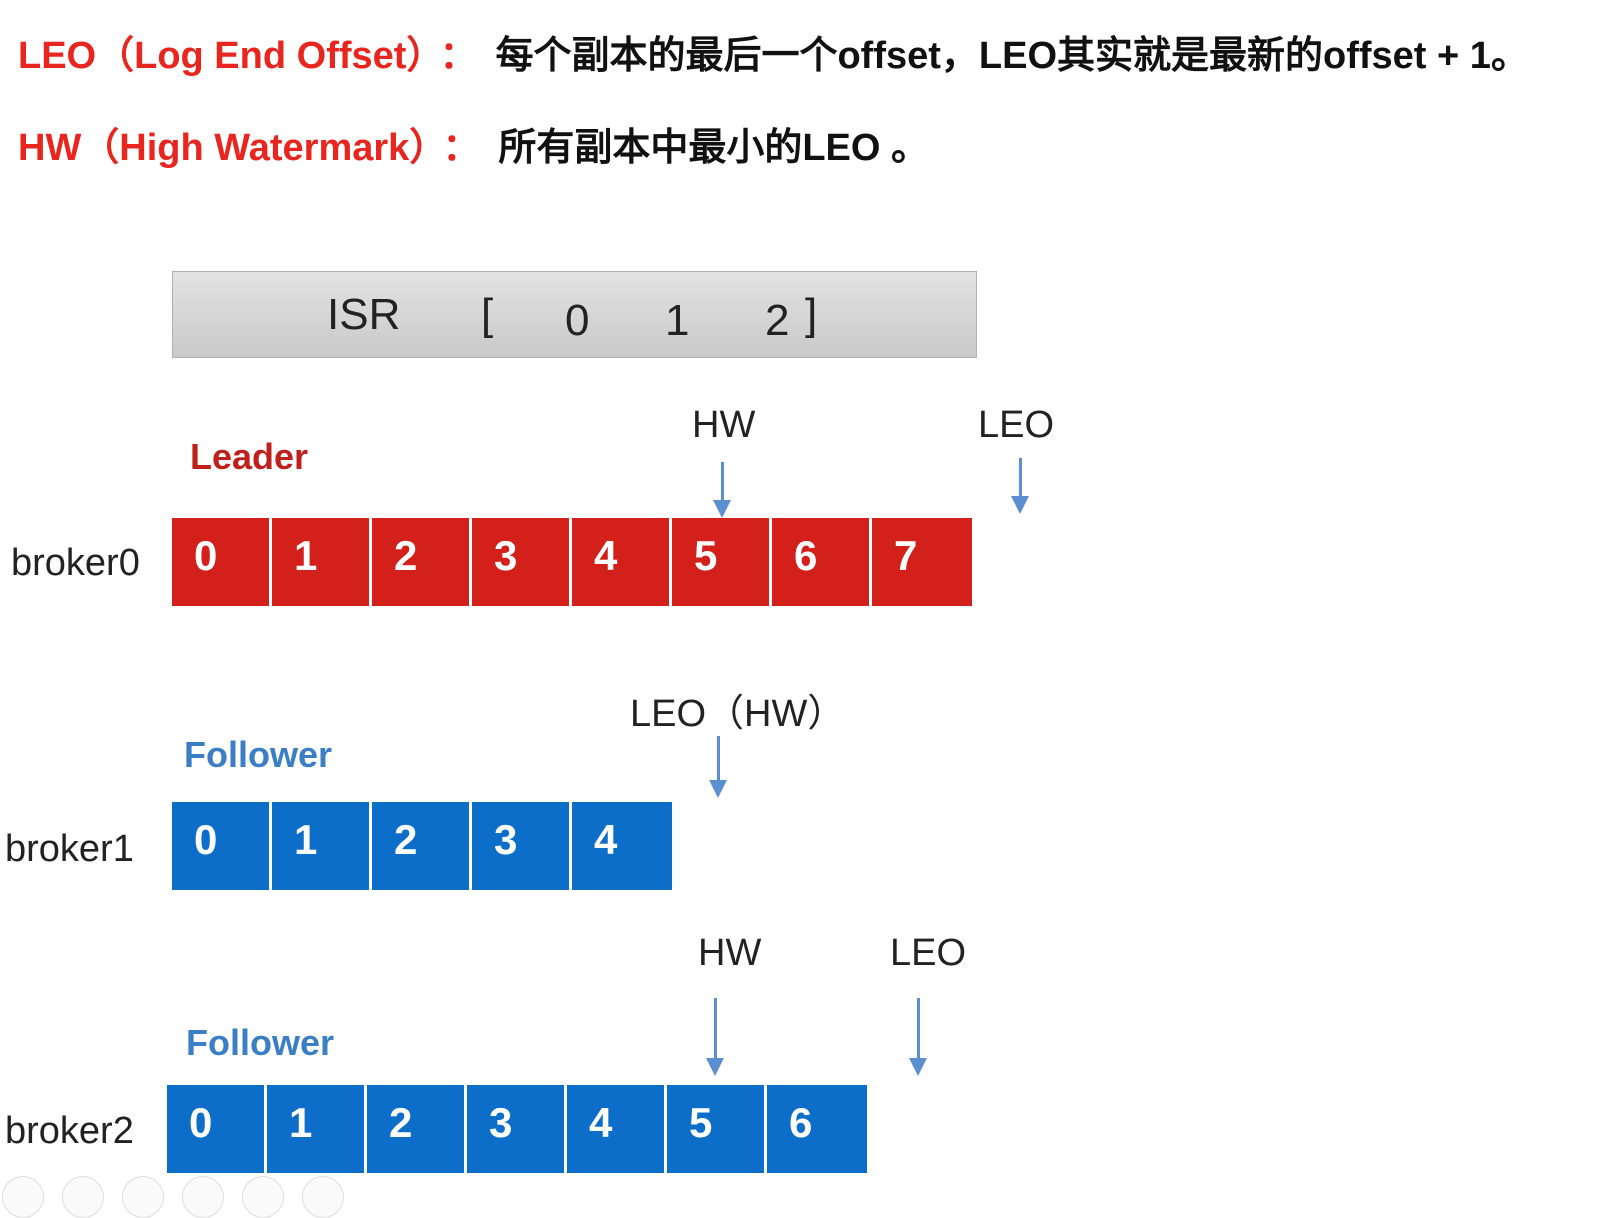  What do you see at coordinates (223, 148) in the screenshot?
I see `hw-term: HW（High Watermark）` at bounding box center [223, 148].